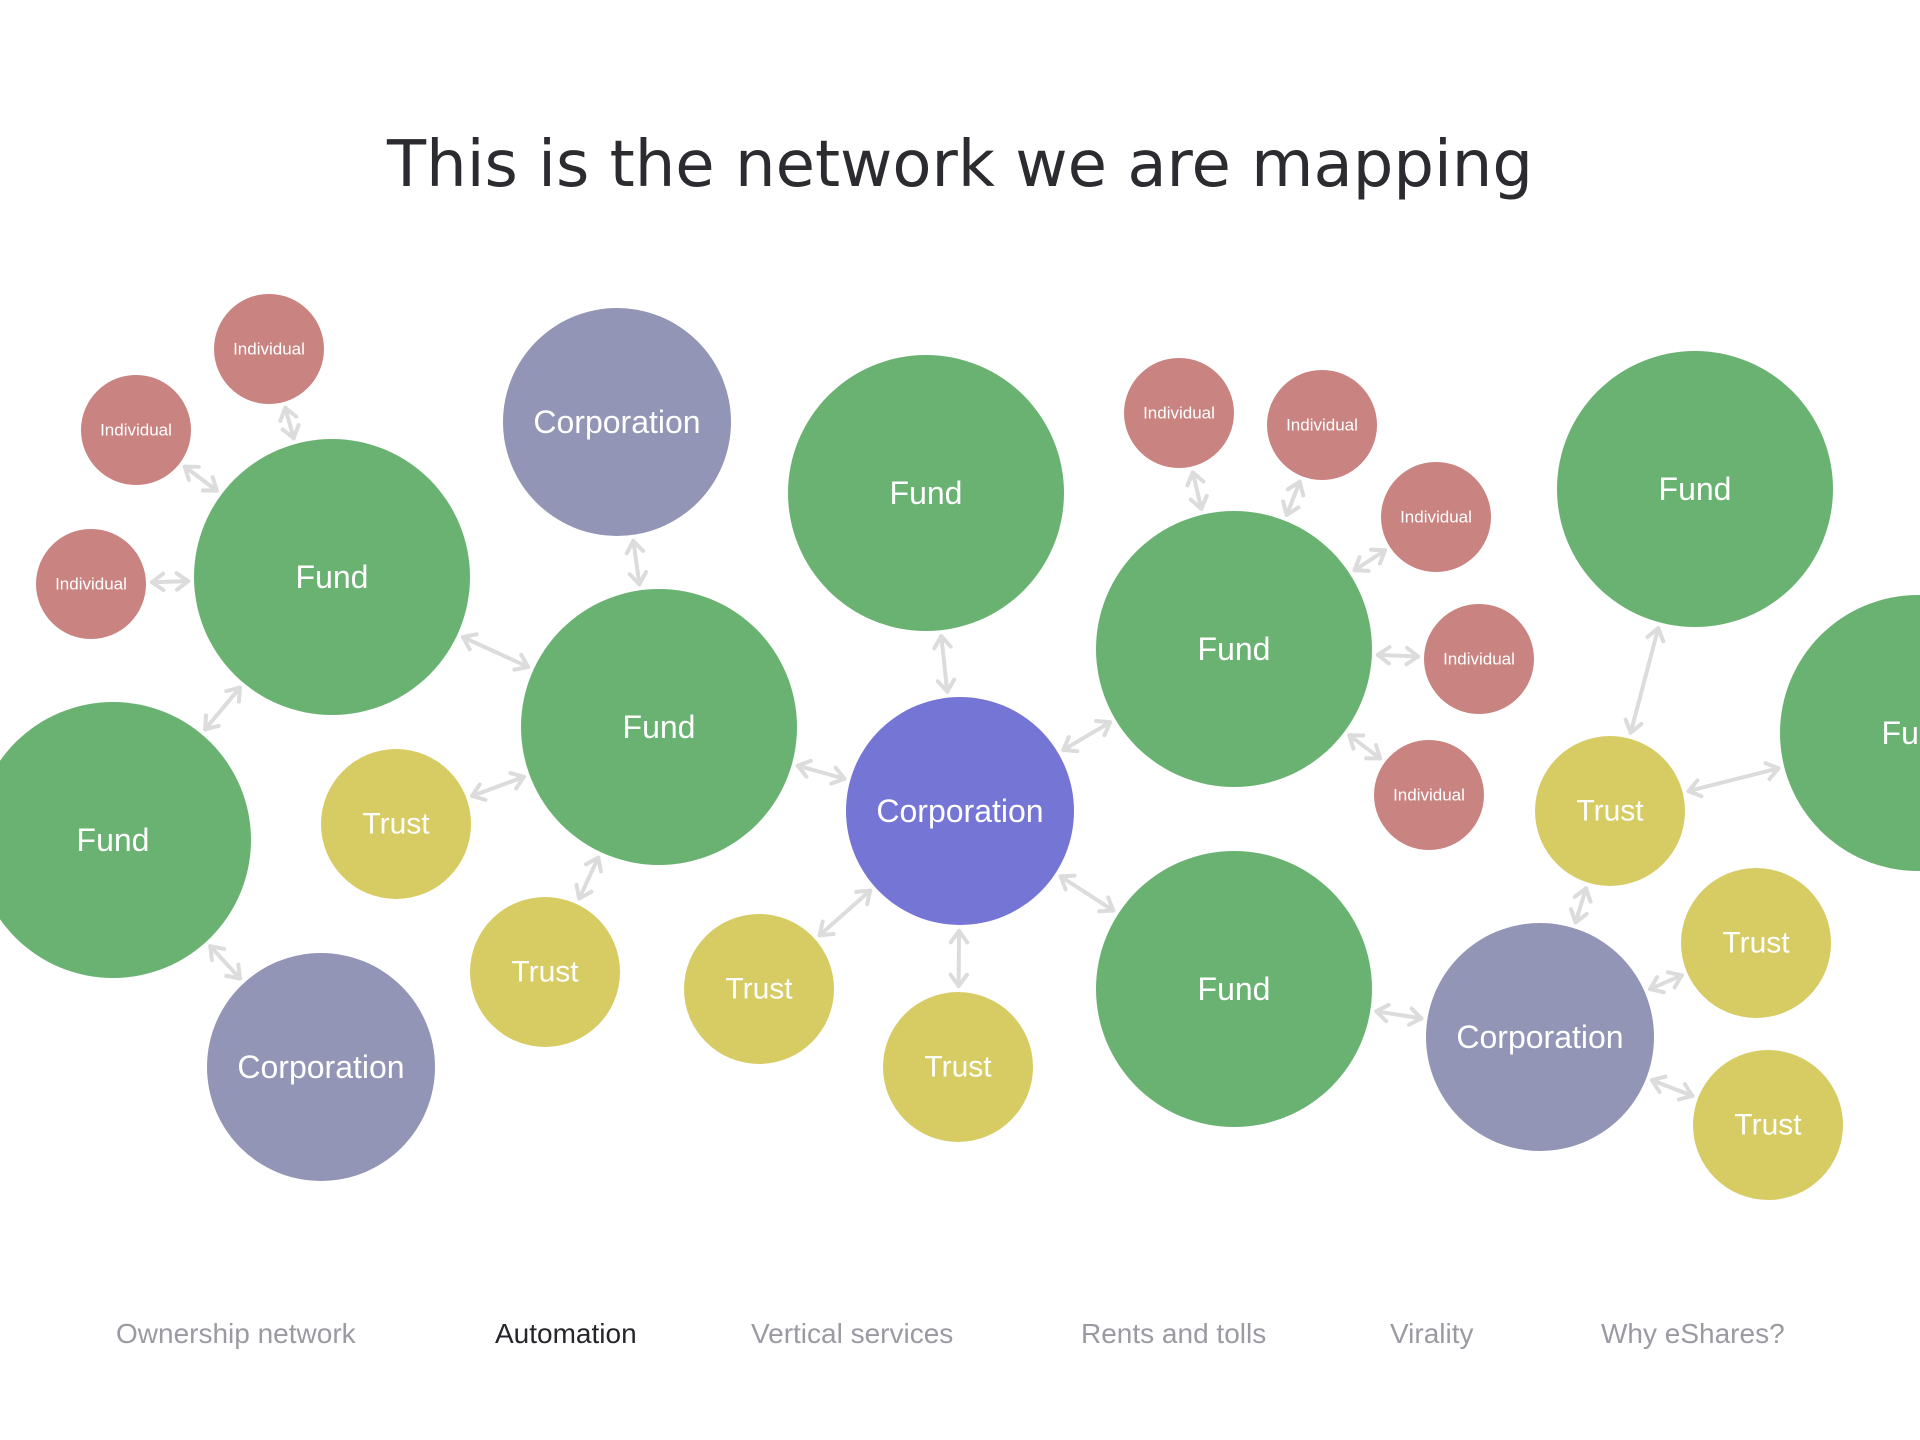 This screenshot has height=1440, width=1920. What do you see at coordinates (1173, 1334) in the screenshot?
I see `nav-item-rents-and-tolls: Rents and tolls` at bounding box center [1173, 1334].